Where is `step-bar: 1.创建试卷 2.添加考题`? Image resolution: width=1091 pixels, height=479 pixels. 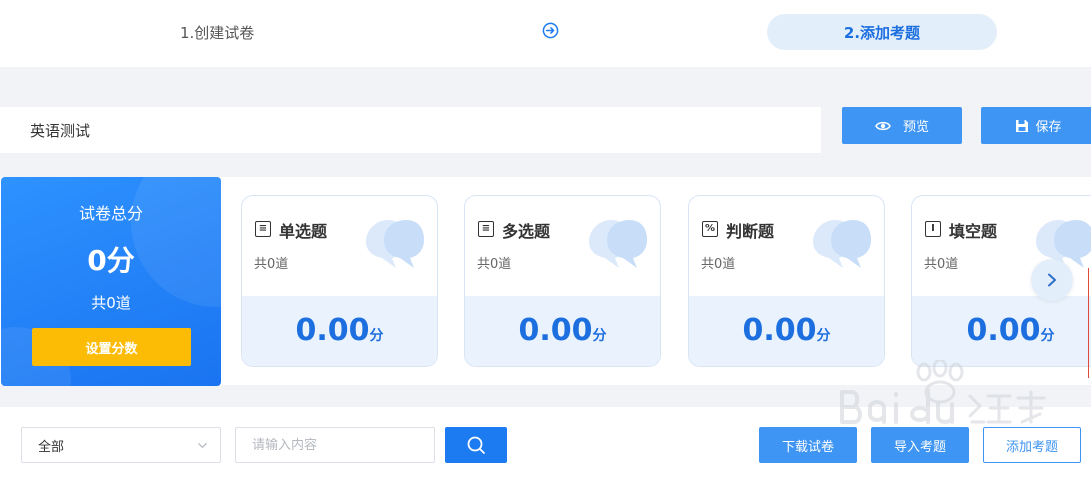
step-bar: 1.创建试卷 2.添加考题 is located at coordinates (545, 33).